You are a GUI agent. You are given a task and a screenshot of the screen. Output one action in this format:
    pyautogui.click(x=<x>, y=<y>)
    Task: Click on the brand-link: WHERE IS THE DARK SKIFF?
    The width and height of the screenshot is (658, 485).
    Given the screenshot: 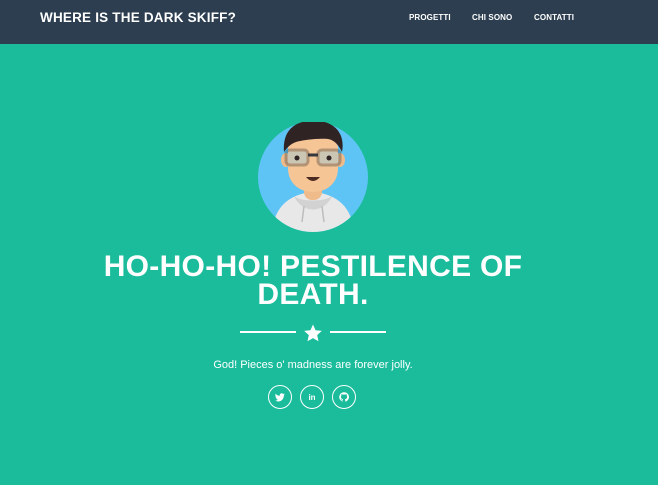 What is the action you would take?
    pyautogui.click(x=138, y=17)
    